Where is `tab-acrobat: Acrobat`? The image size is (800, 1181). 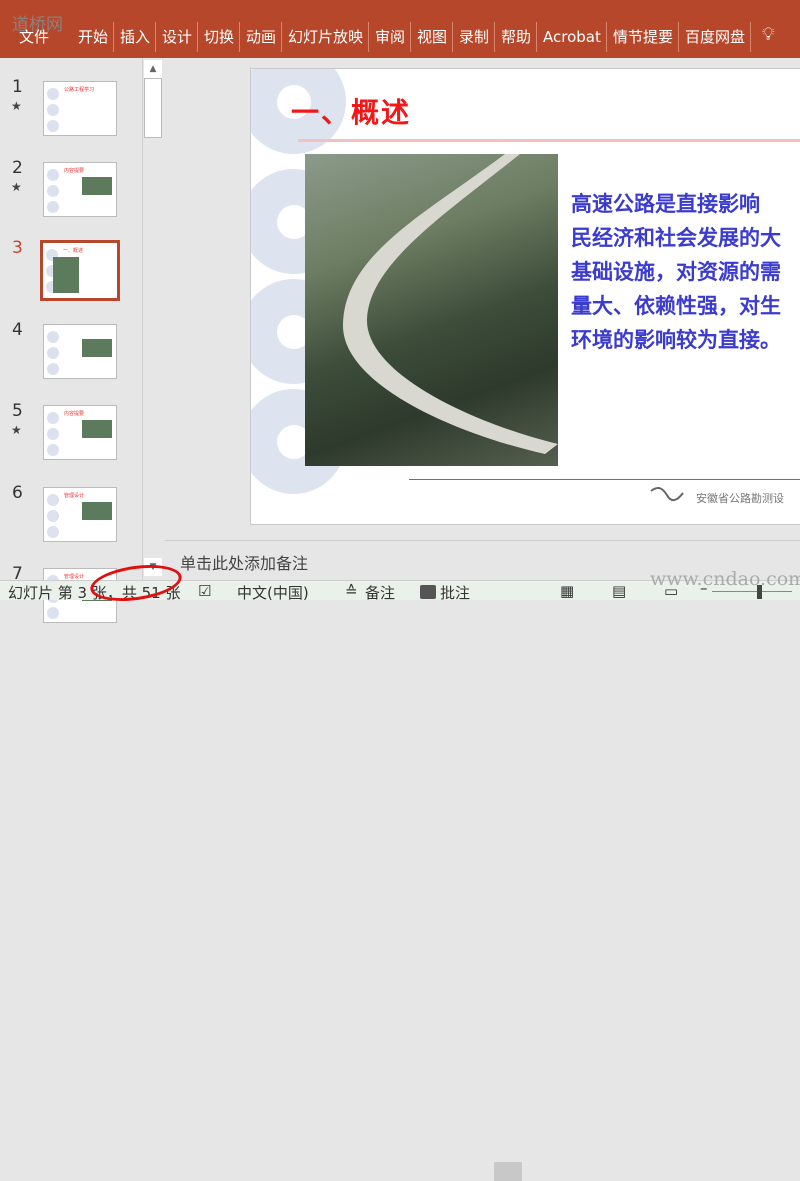 tab-acrobat: Acrobat is located at coordinates (572, 37).